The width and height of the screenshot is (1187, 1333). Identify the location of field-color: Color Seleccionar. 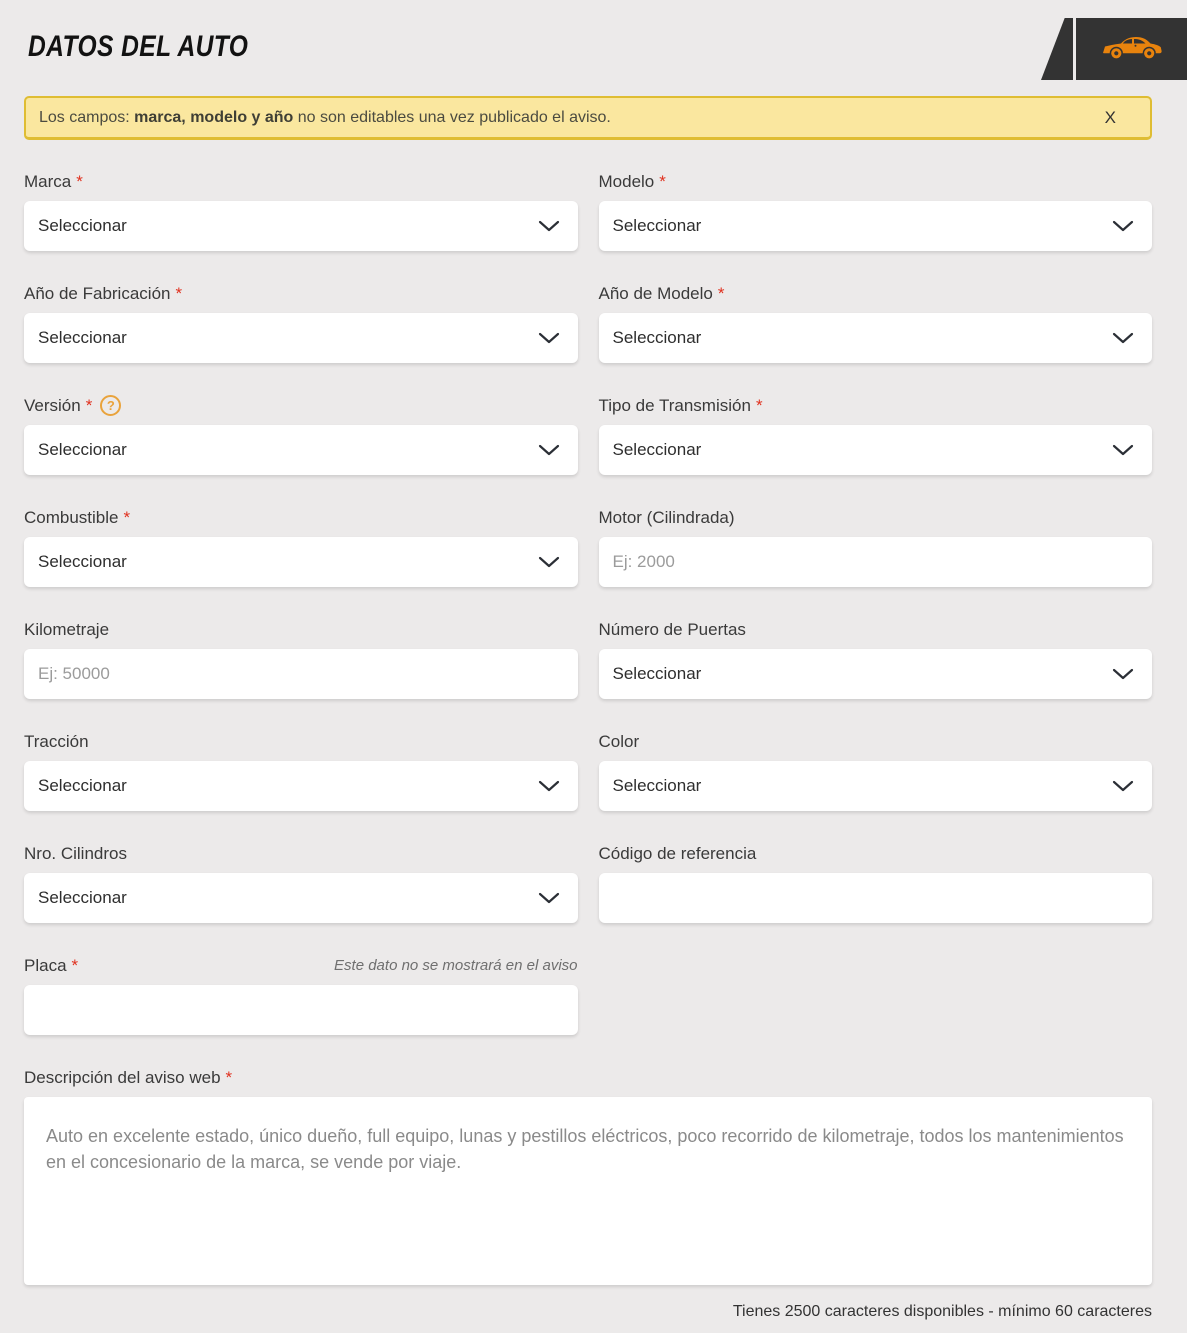
(875, 771).